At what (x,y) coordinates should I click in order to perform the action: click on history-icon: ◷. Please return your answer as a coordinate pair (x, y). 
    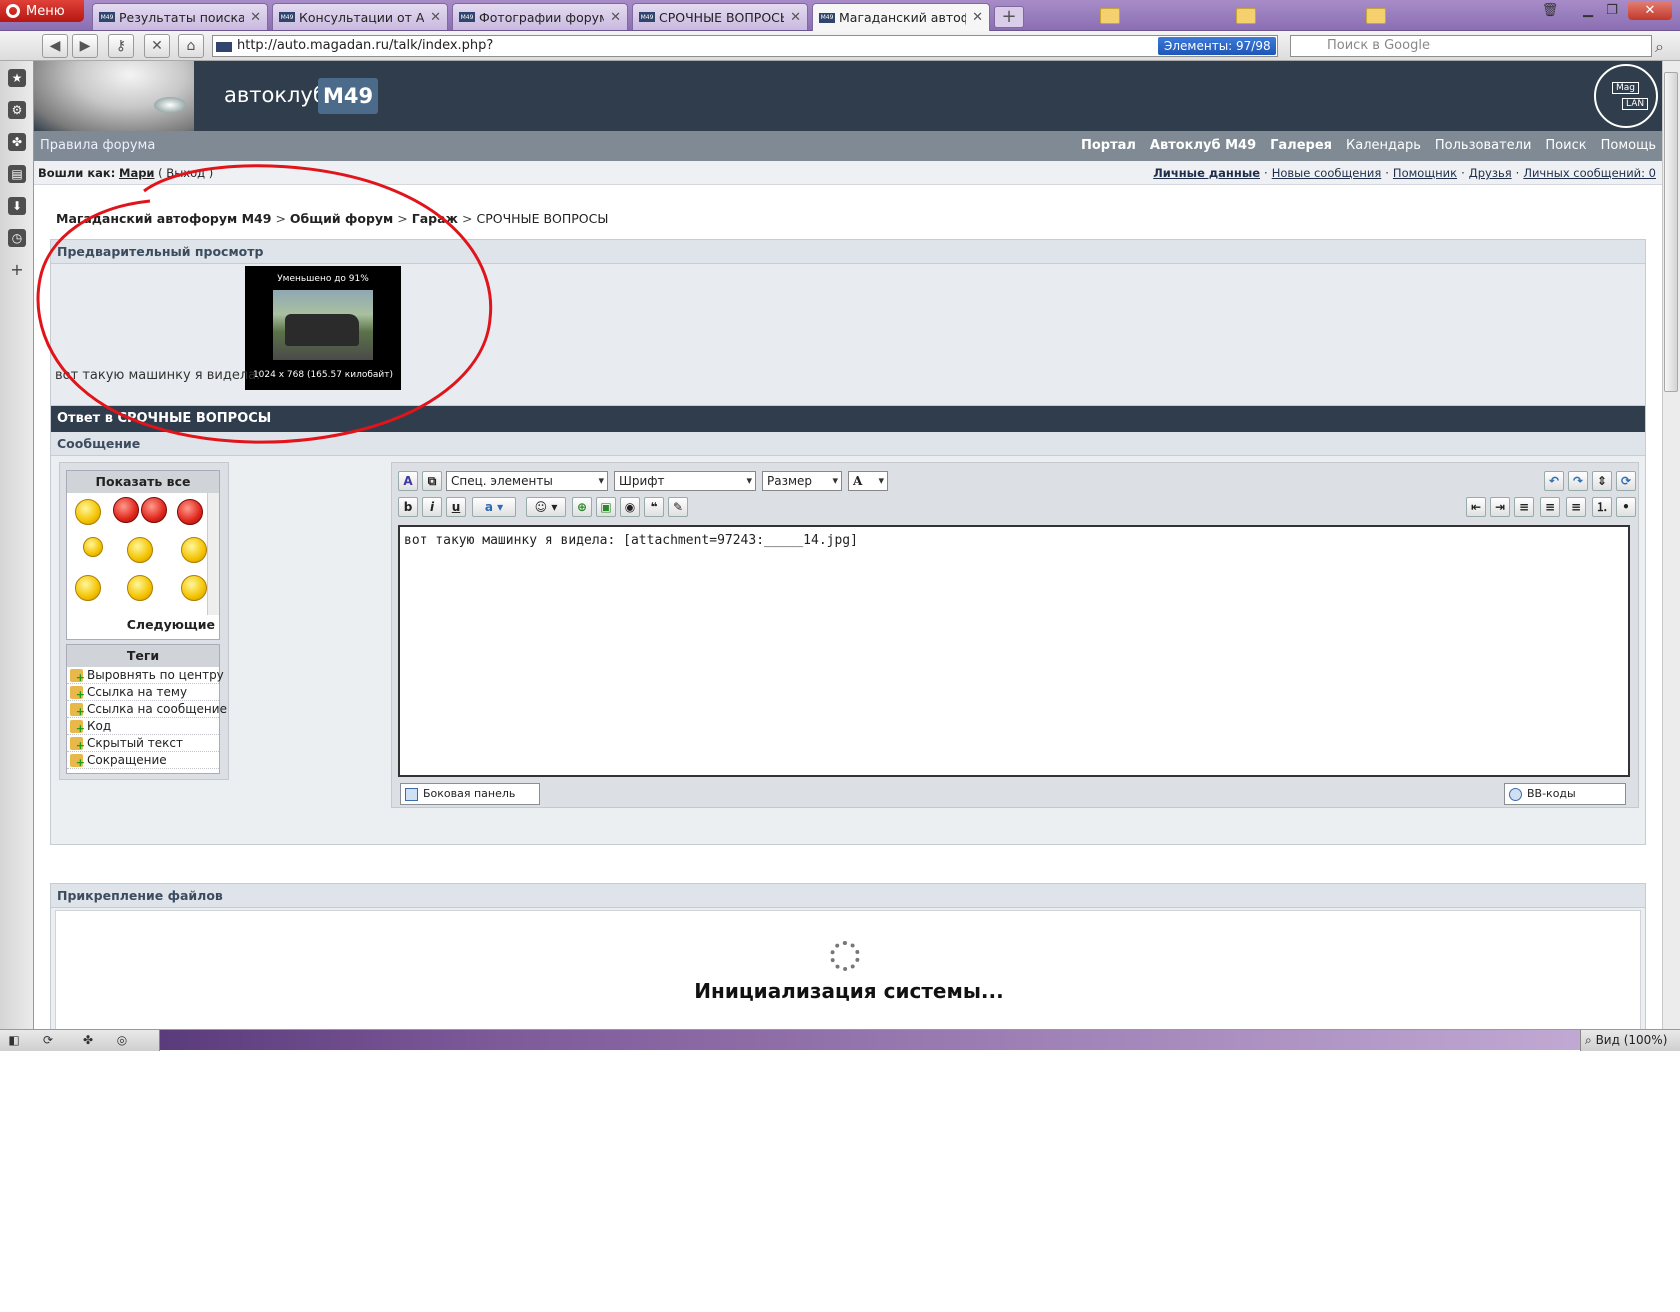
    Looking at the image, I should click on (17, 238).